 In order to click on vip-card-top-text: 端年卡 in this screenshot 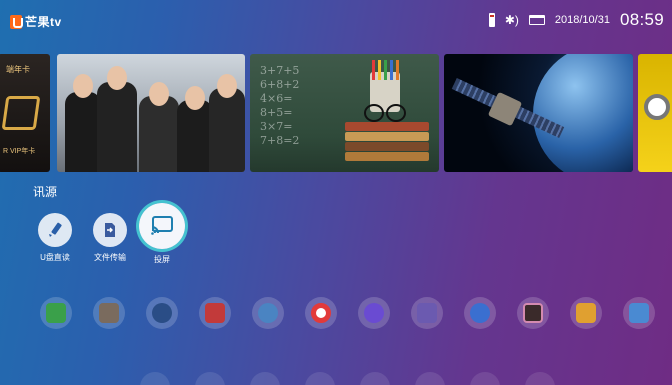, I will do `click(18, 69)`.